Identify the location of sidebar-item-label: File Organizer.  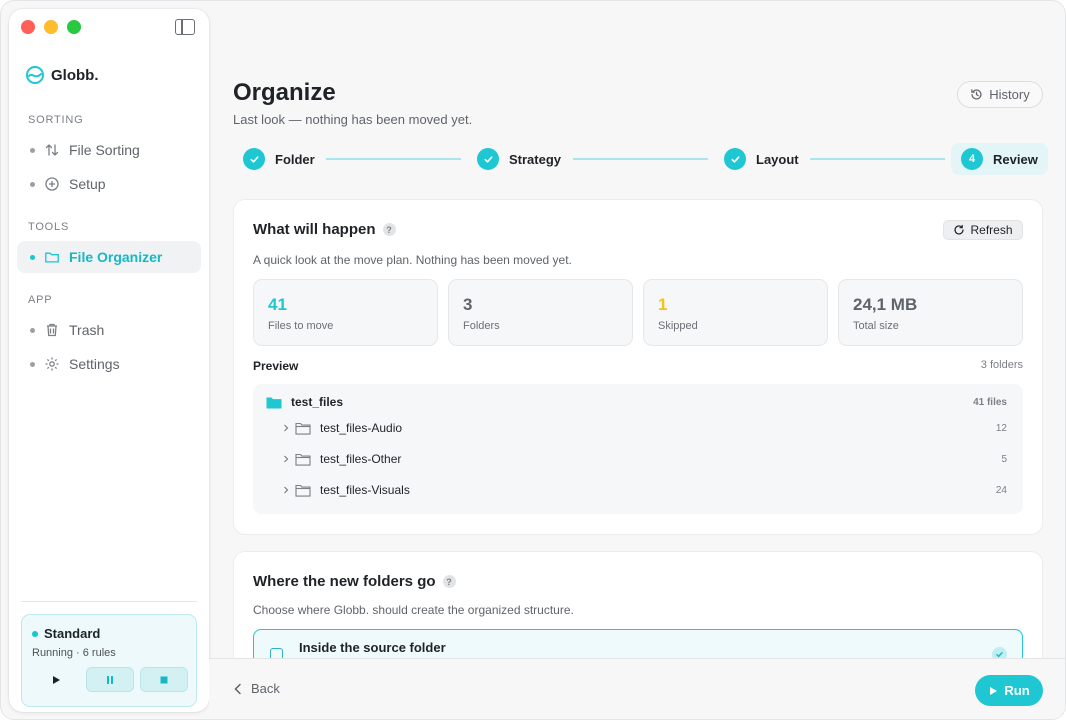
(116, 257).